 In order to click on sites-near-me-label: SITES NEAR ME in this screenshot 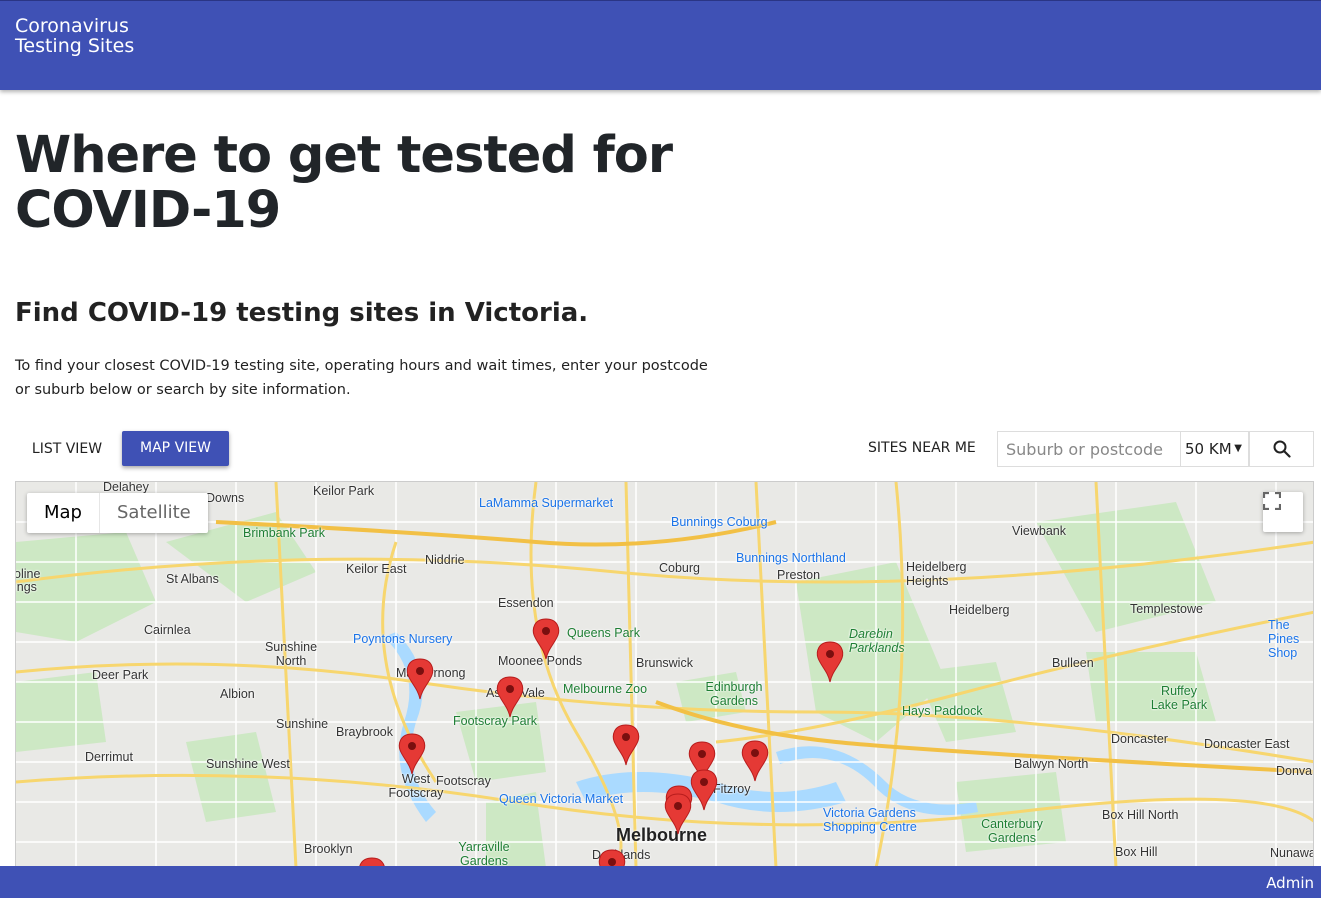, I will do `click(922, 448)`.